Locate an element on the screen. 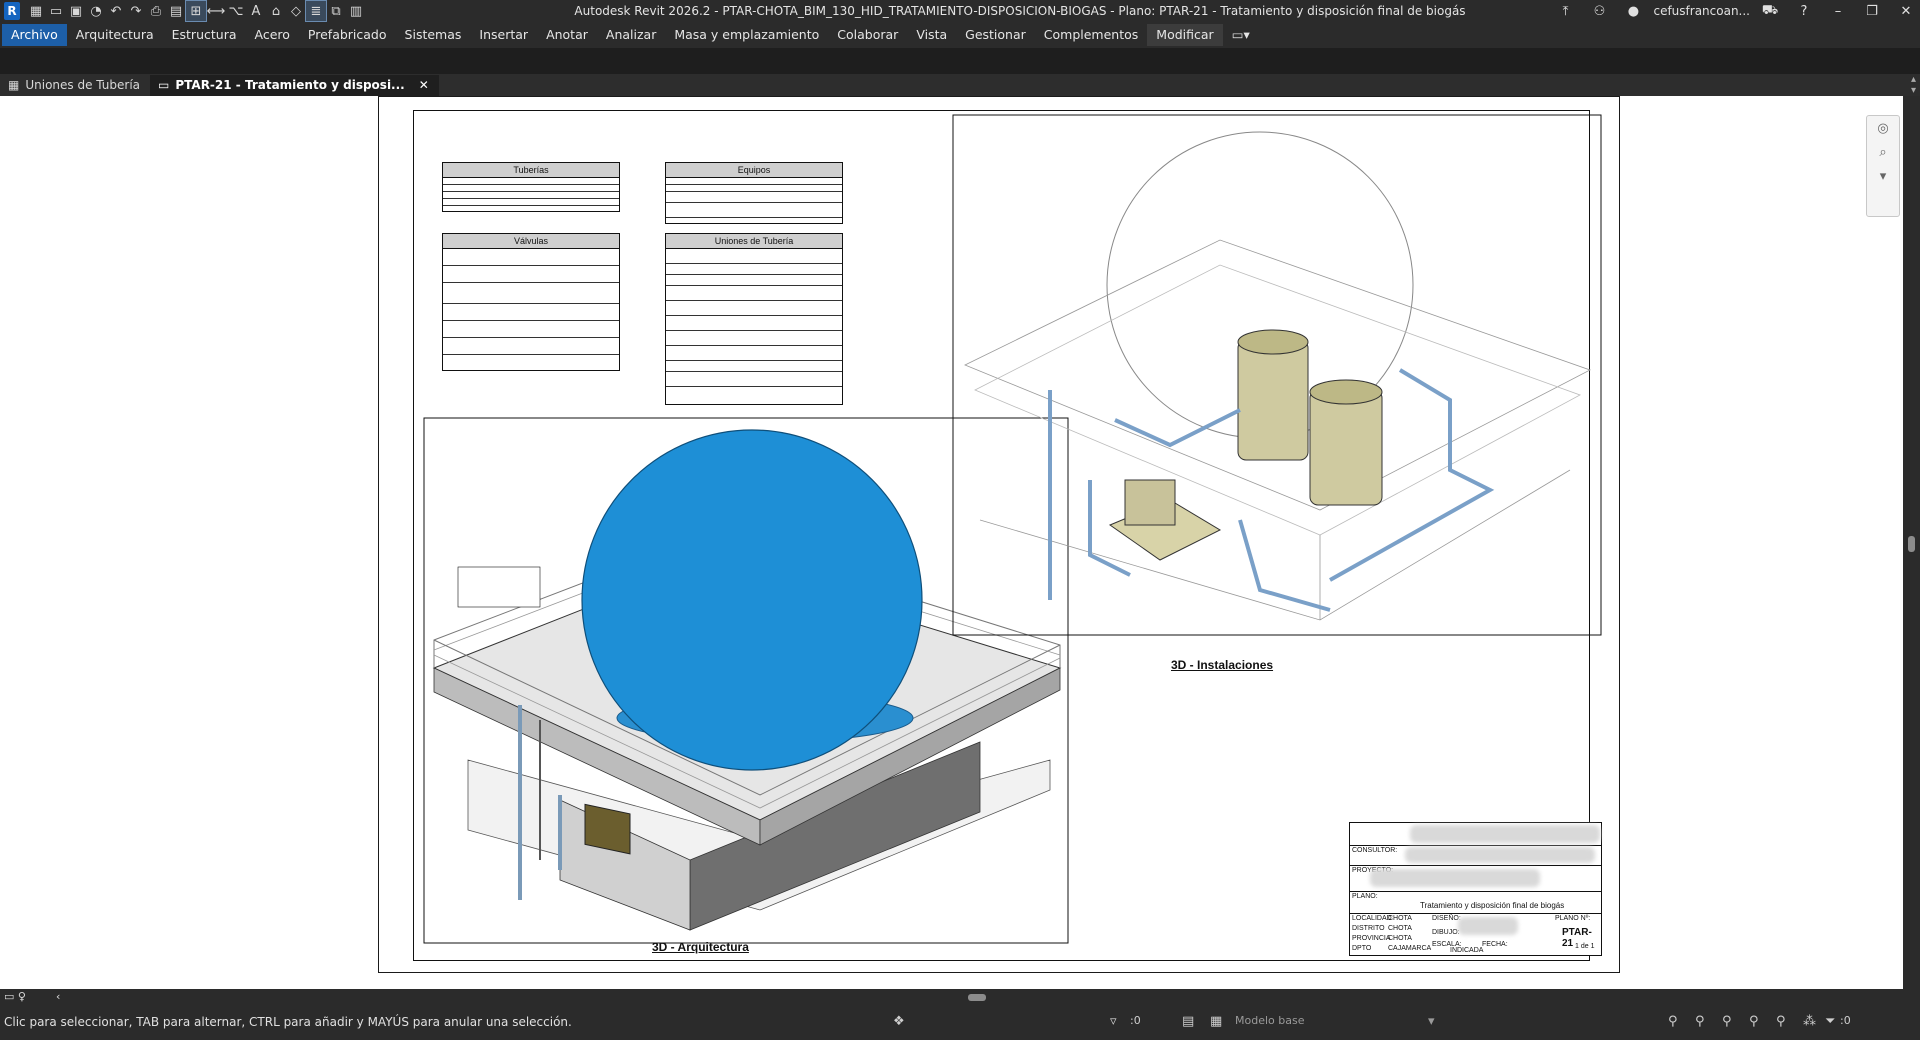 Image resolution: width=1920 pixels, height=1040 pixels. select-pinned-icon: ⚲ is located at coordinates (1727, 1021).